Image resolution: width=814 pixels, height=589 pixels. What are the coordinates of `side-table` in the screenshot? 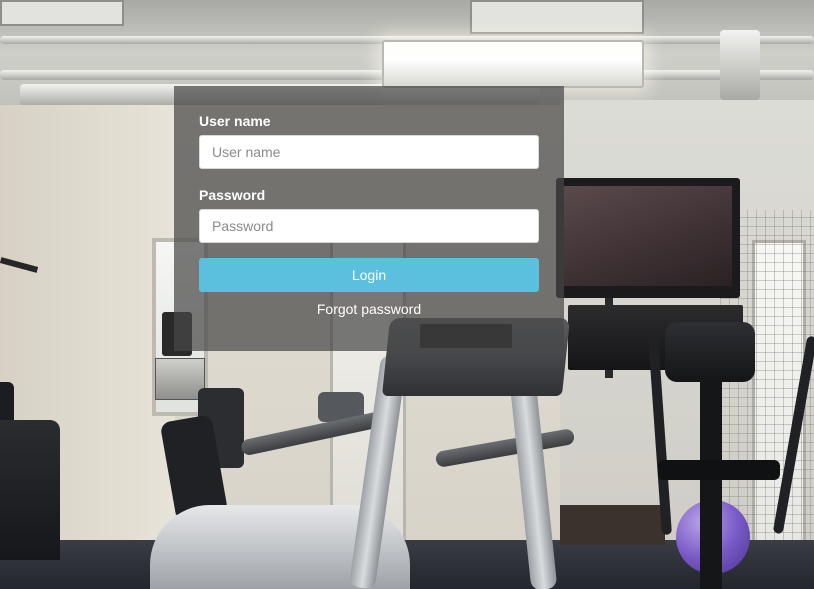 It's located at (612, 525).